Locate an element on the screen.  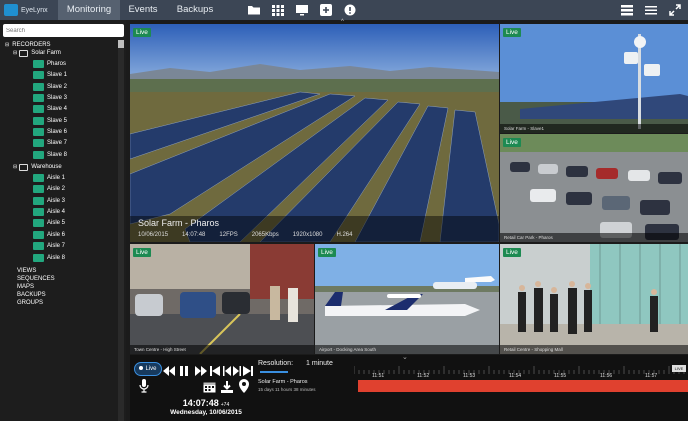
map-pin-icon is located at coordinates (244, 386).